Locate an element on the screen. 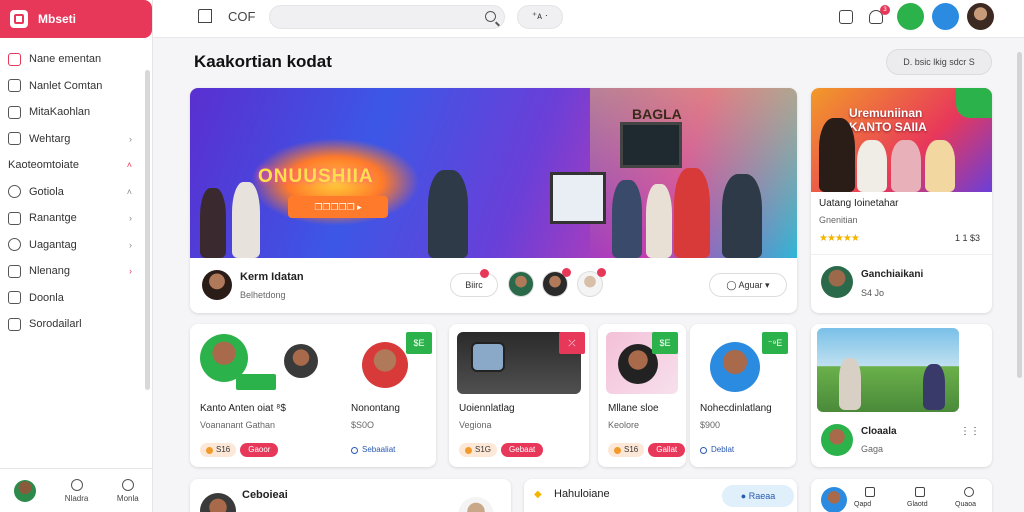 This screenshot has width=1024, height=512. bell-icon: 3 is located at coordinates (879, 14).